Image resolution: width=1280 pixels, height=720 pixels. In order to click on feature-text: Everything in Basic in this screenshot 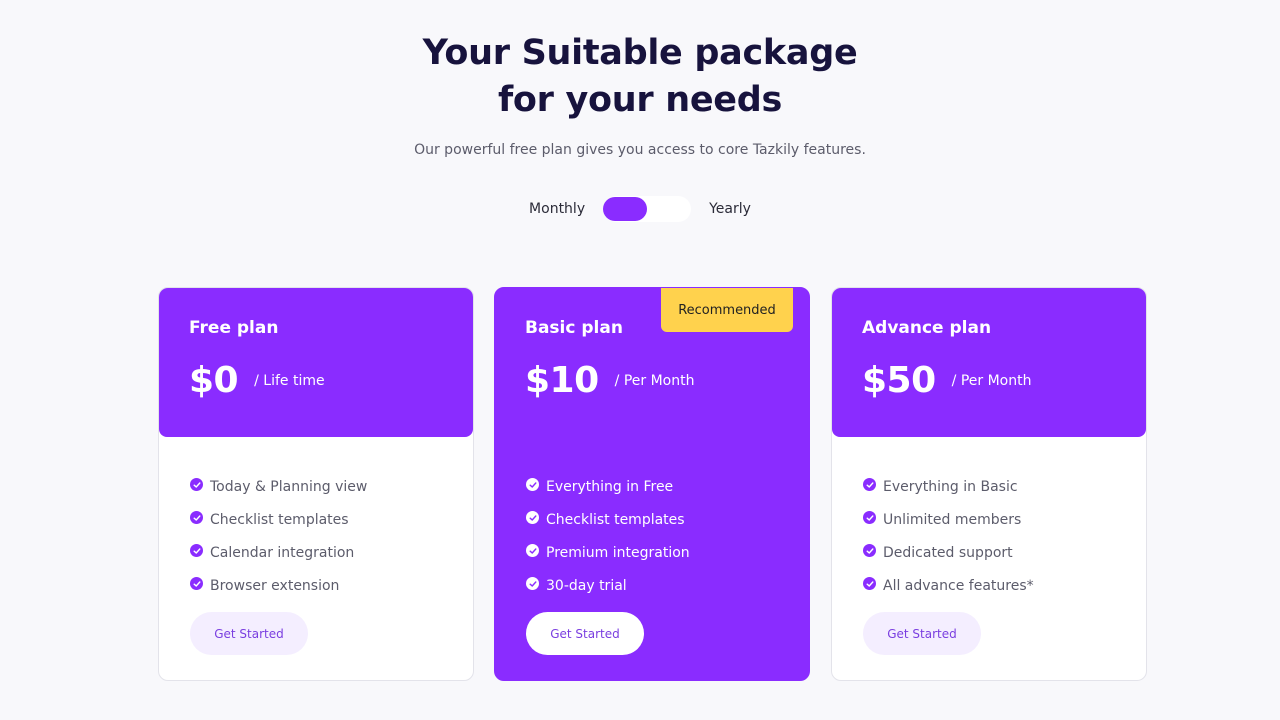, I will do `click(950, 486)`.